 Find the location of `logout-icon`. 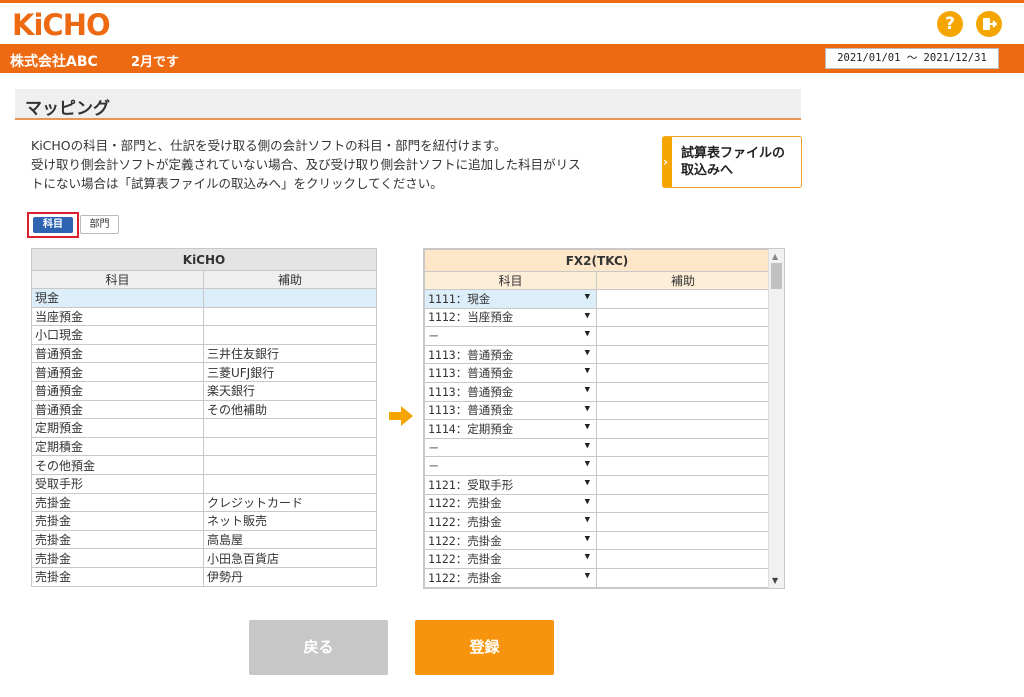

logout-icon is located at coordinates (989, 24).